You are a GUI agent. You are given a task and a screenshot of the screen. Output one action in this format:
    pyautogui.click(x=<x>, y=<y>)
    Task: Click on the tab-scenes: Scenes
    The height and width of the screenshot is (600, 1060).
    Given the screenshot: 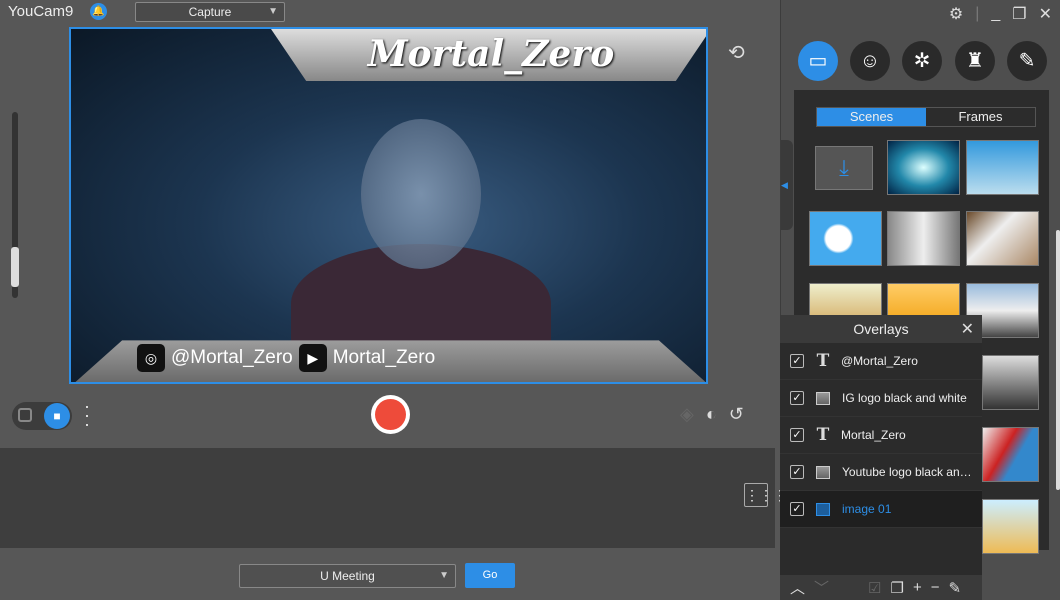 What is the action you would take?
    pyautogui.click(x=871, y=117)
    